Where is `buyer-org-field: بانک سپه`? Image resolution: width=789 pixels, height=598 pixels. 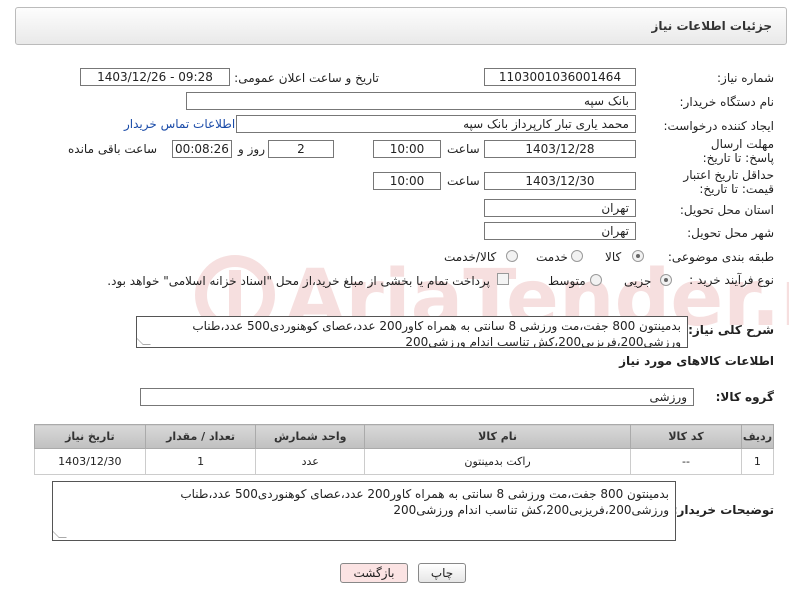 buyer-org-field: بانک سپه is located at coordinates (411, 101).